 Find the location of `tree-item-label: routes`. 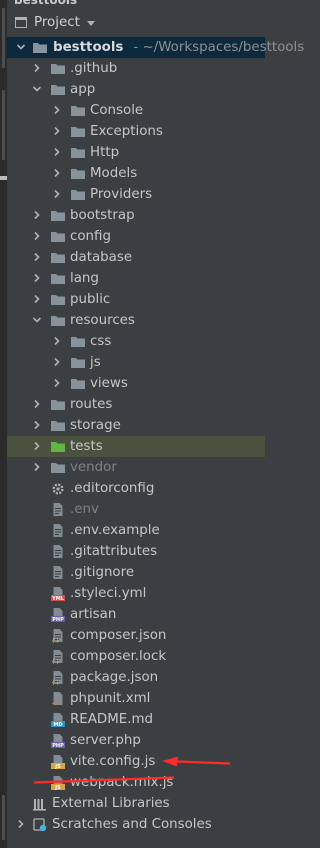

tree-item-label: routes is located at coordinates (91, 404).